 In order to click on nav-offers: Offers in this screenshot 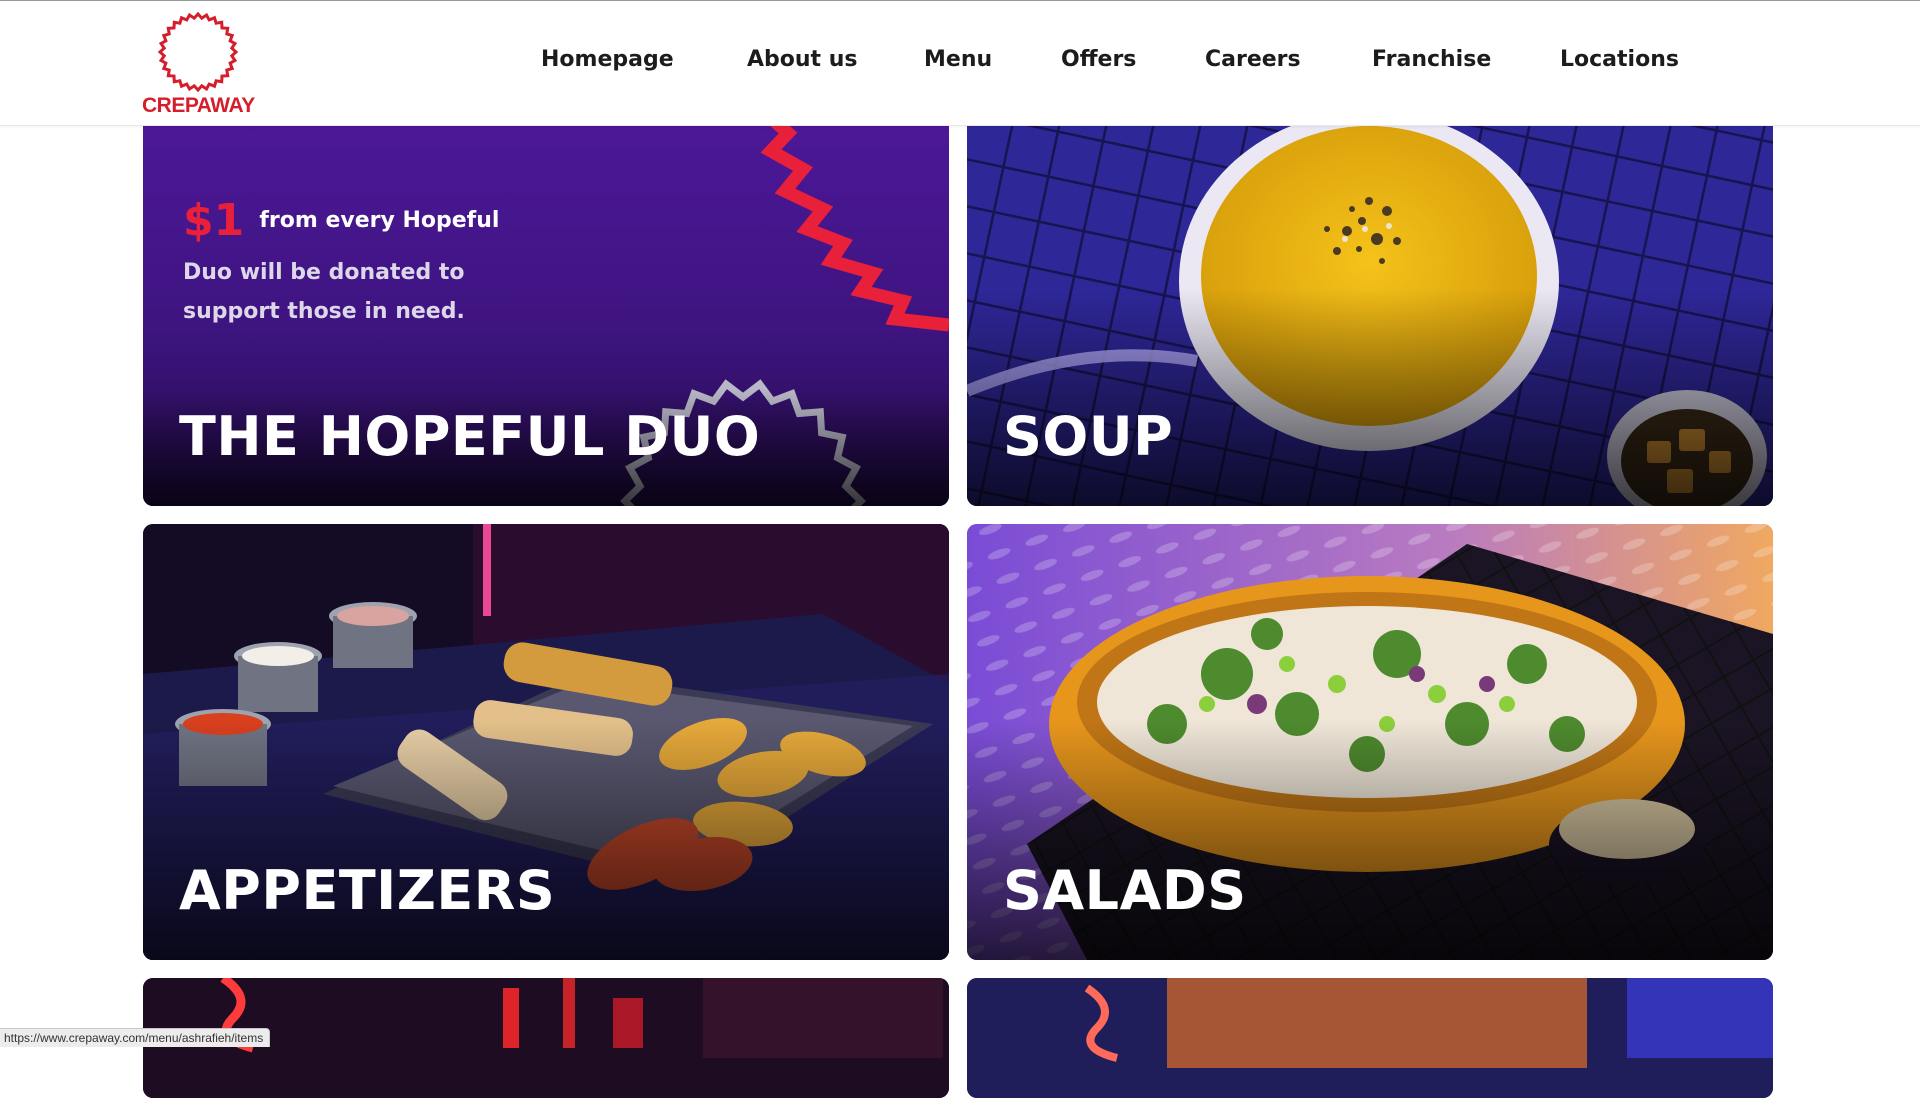, I will do `click(1098, 59)`.